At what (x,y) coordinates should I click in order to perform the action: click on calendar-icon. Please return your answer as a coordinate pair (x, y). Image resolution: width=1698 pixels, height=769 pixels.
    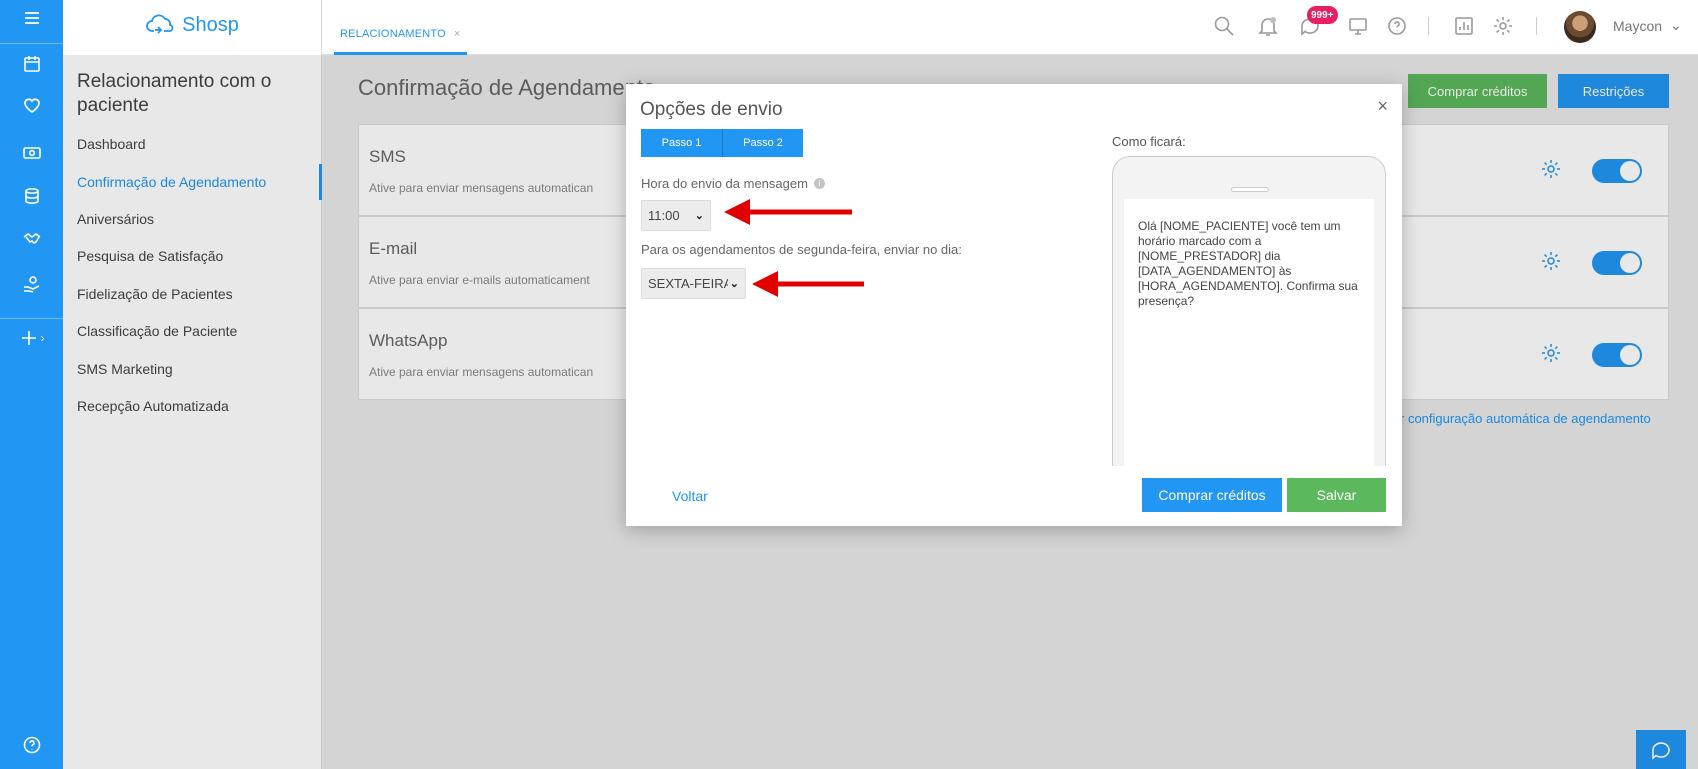
    Looking at the image, I should click on (31, 64).